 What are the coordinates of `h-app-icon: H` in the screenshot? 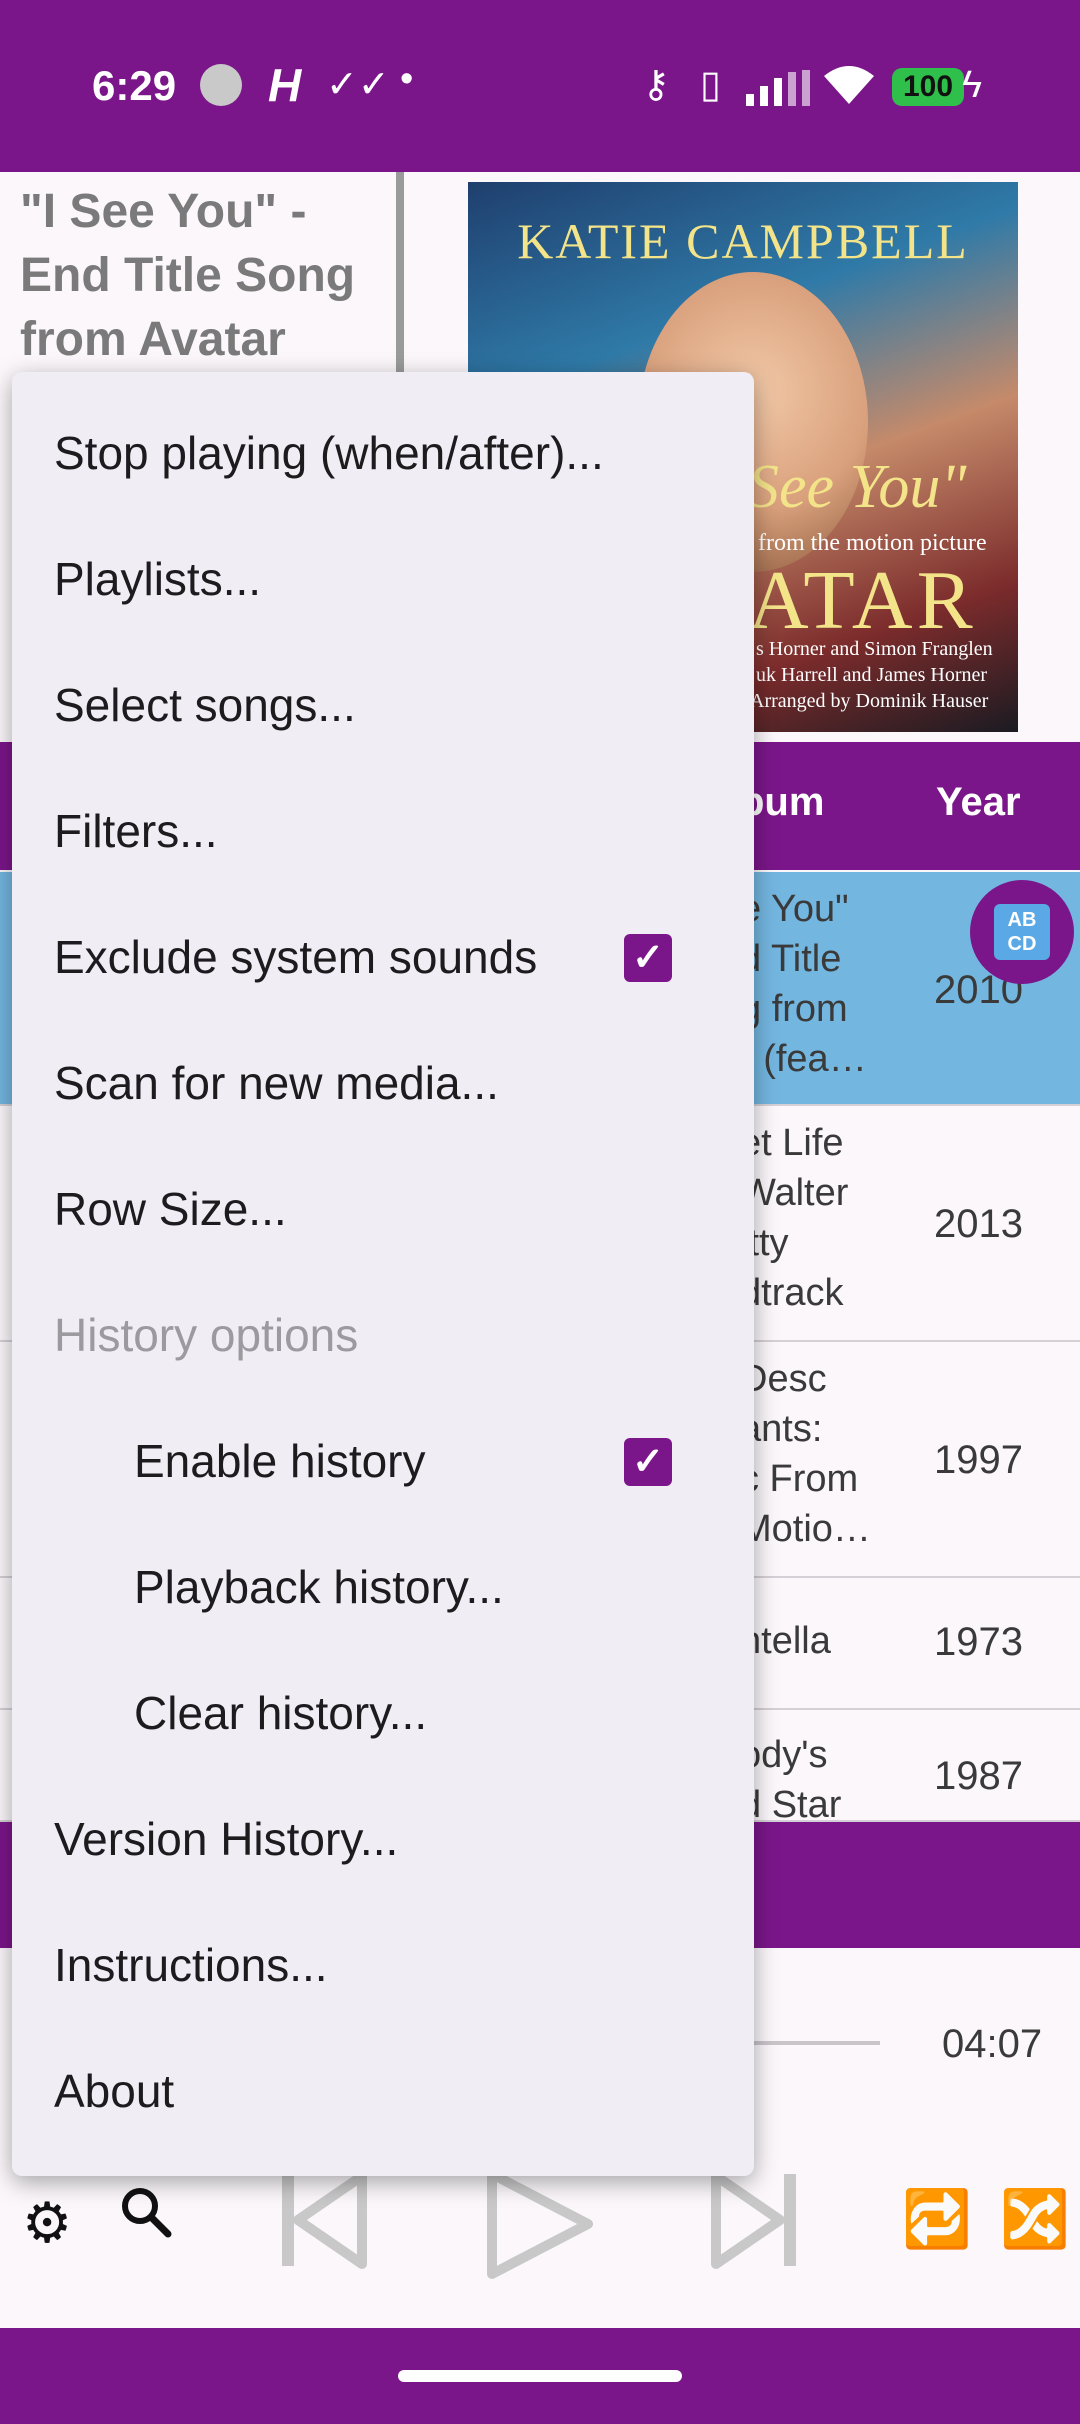 It's located at (285, 85).